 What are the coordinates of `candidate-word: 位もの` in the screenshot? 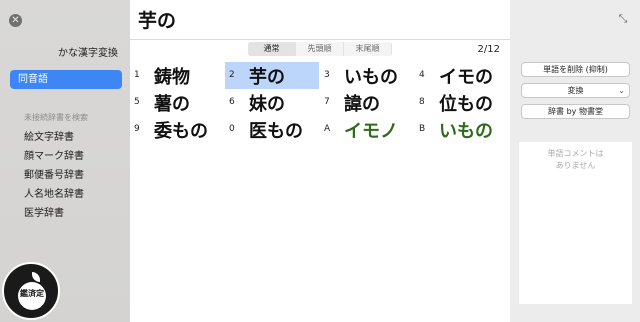 It's located at (466, 104).